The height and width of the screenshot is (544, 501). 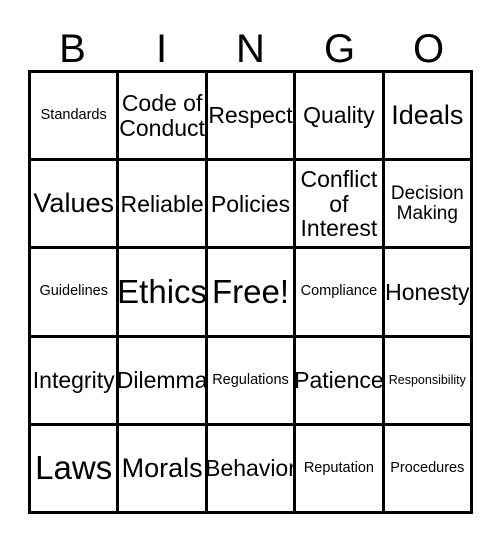 I want to click on bingo-cell-label: Values, so click(x=73, y=203).